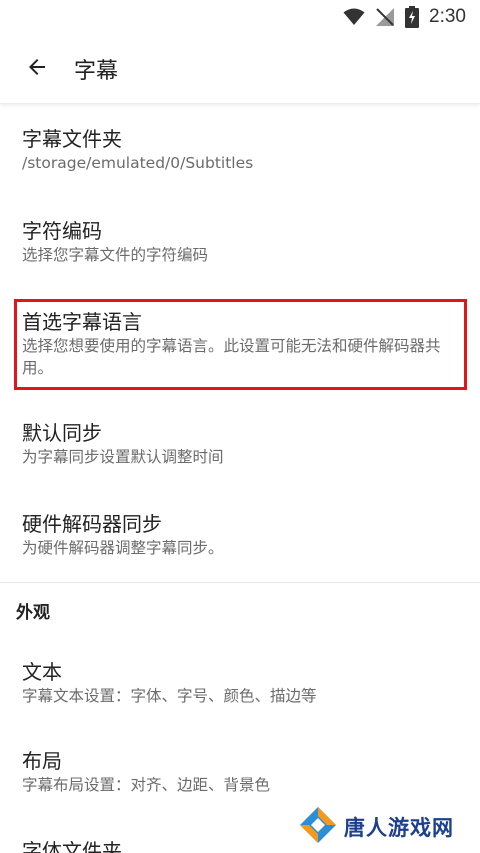 This screenshot has width=480, height=853. I want to click on no-signal-icon, so click(385, 17).